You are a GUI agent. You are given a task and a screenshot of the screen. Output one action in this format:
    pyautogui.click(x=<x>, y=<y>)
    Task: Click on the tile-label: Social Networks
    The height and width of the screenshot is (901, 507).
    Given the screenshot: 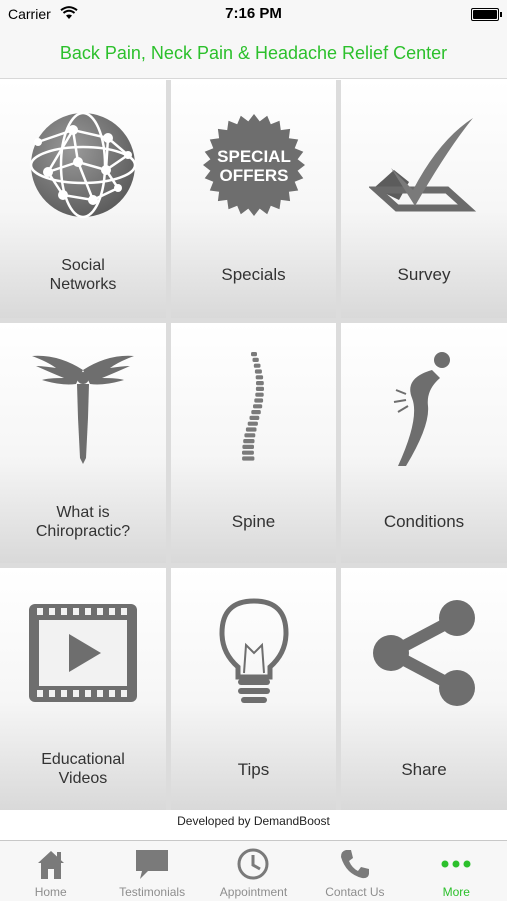 What is the action you would take?
    pyautogui.click(x=83, y=275)
    